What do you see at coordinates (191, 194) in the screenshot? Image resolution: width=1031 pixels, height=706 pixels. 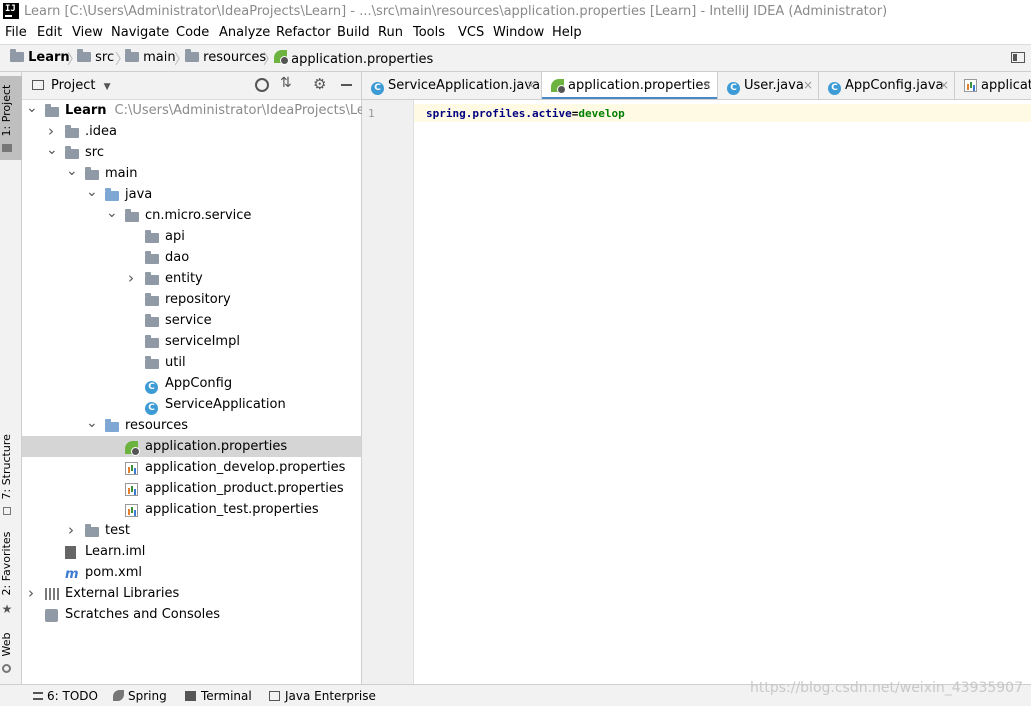 I see `tree-item: ⌄ java` at bounding box center [191, 194].